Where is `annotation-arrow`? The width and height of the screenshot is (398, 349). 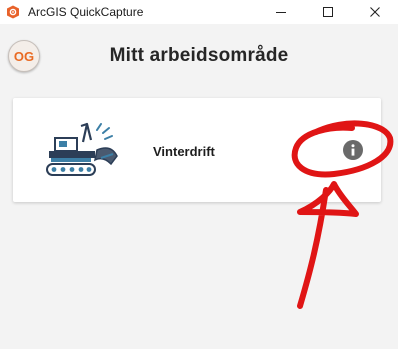 annotation-arrow is located at coordinates (328, 245).